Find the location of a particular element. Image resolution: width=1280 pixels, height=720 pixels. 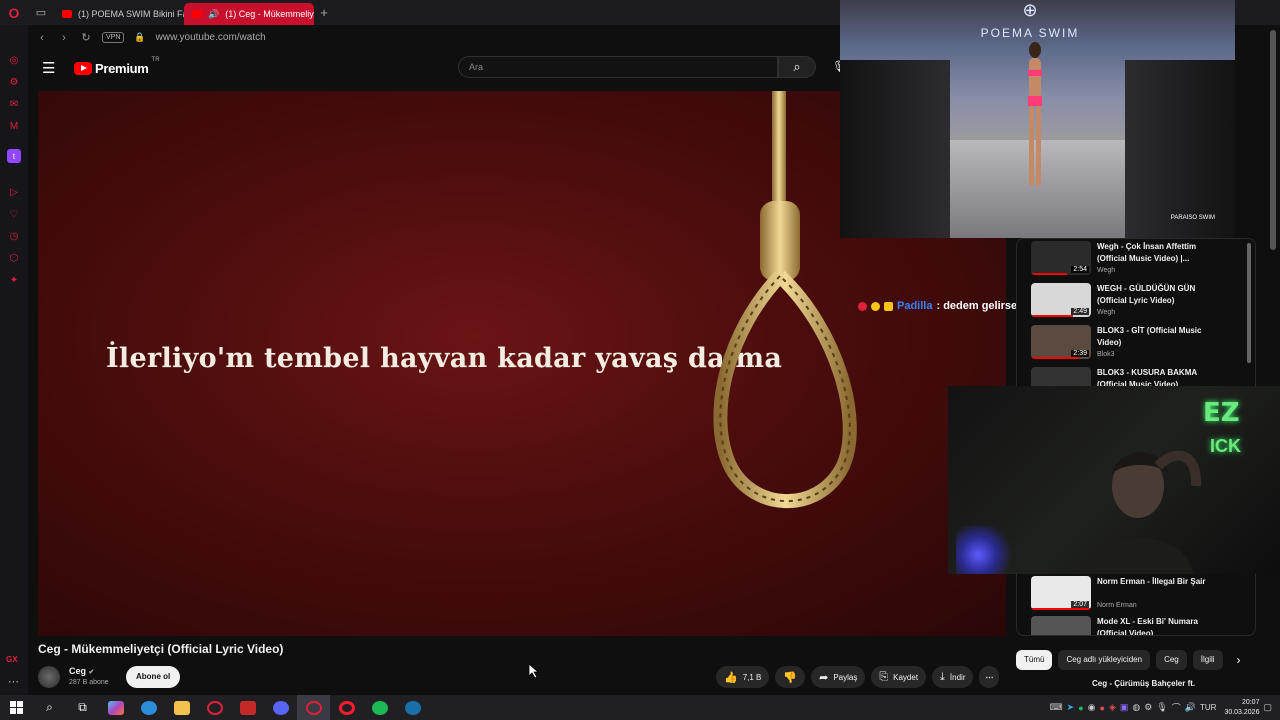

task-view-icon: ⧉ is located at coordinates (82, 707).